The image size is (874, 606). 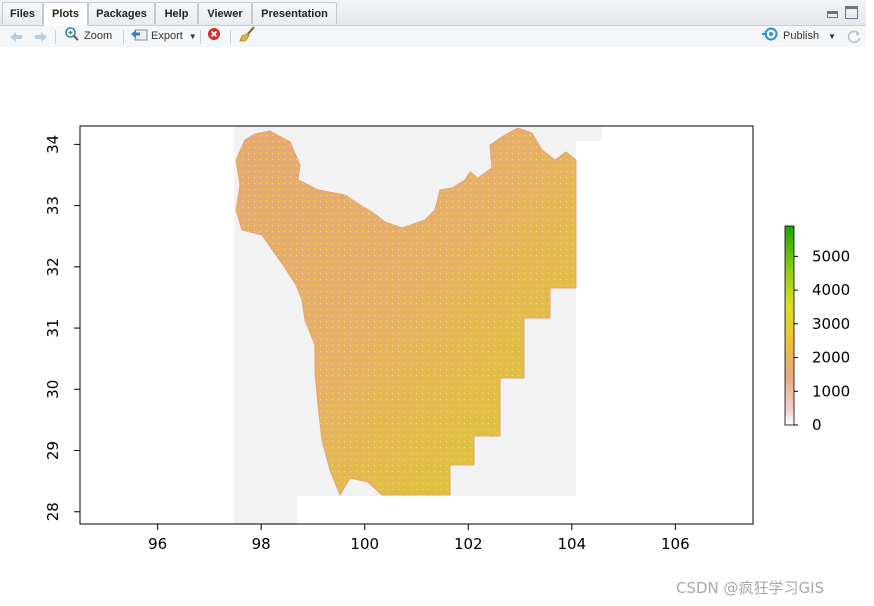 I want to click on legend-tick-label: 3000, so click(x=831, y=324).